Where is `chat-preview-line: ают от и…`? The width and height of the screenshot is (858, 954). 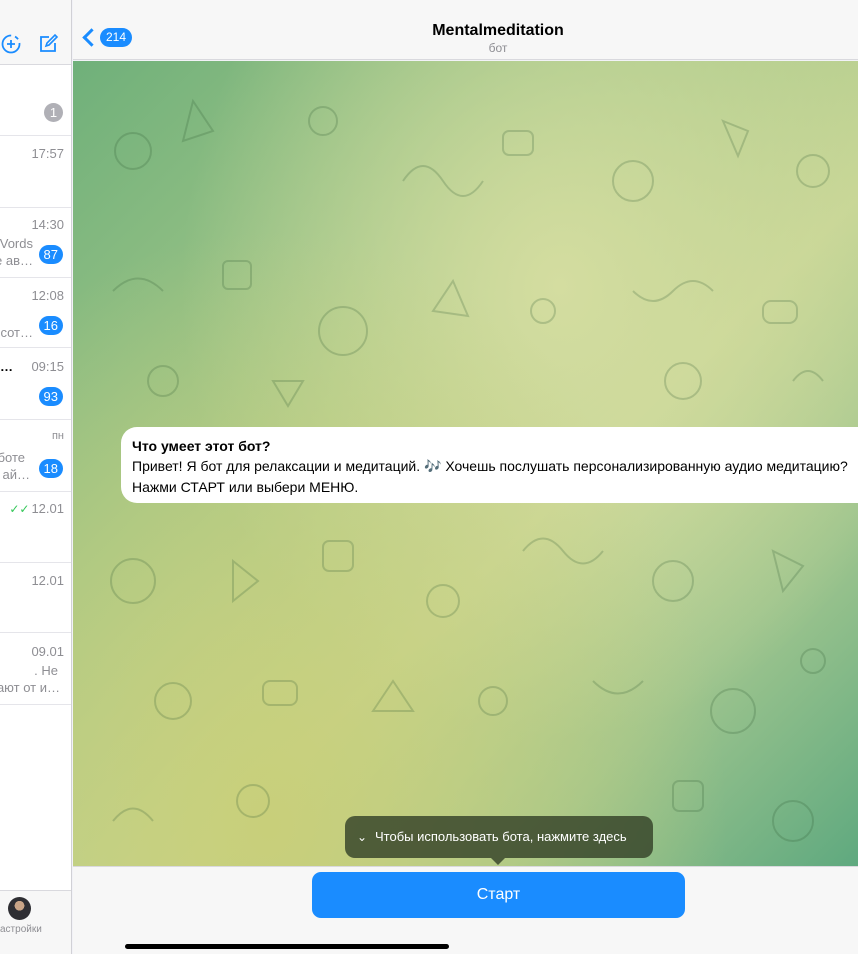
chat-preview-line: ают от и… is located at coordinates (30, 687).